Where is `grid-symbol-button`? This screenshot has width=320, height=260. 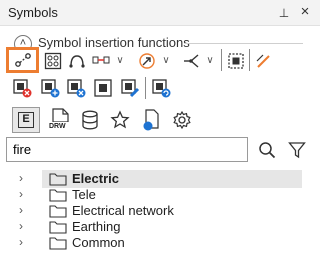 grid-symbol-button is located at coordinates (53, 60).